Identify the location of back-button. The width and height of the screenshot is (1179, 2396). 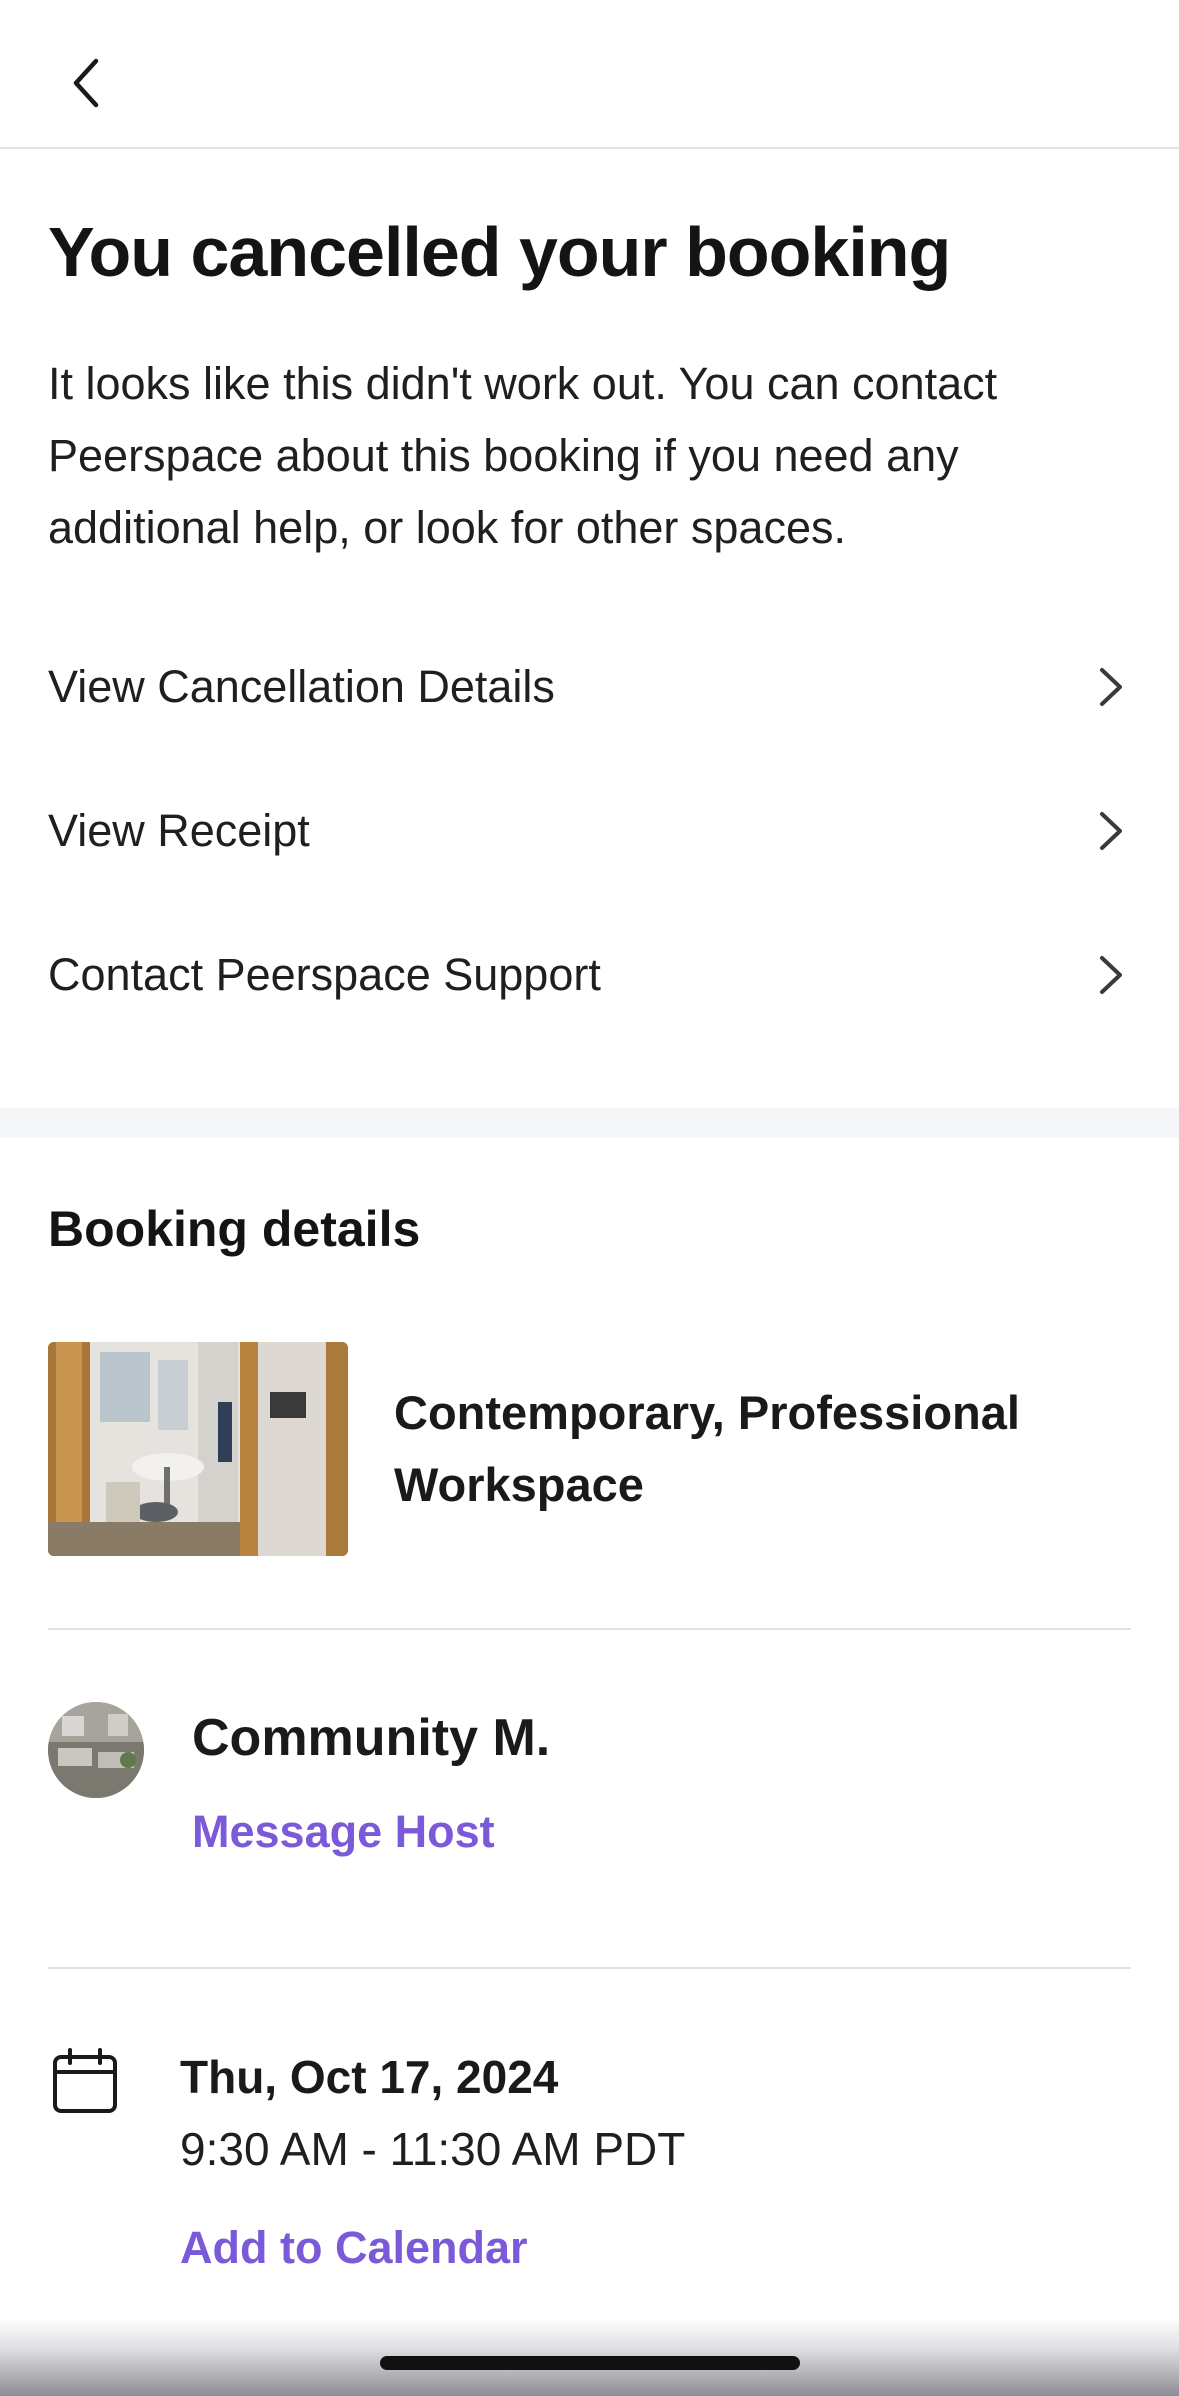
(86, 83).